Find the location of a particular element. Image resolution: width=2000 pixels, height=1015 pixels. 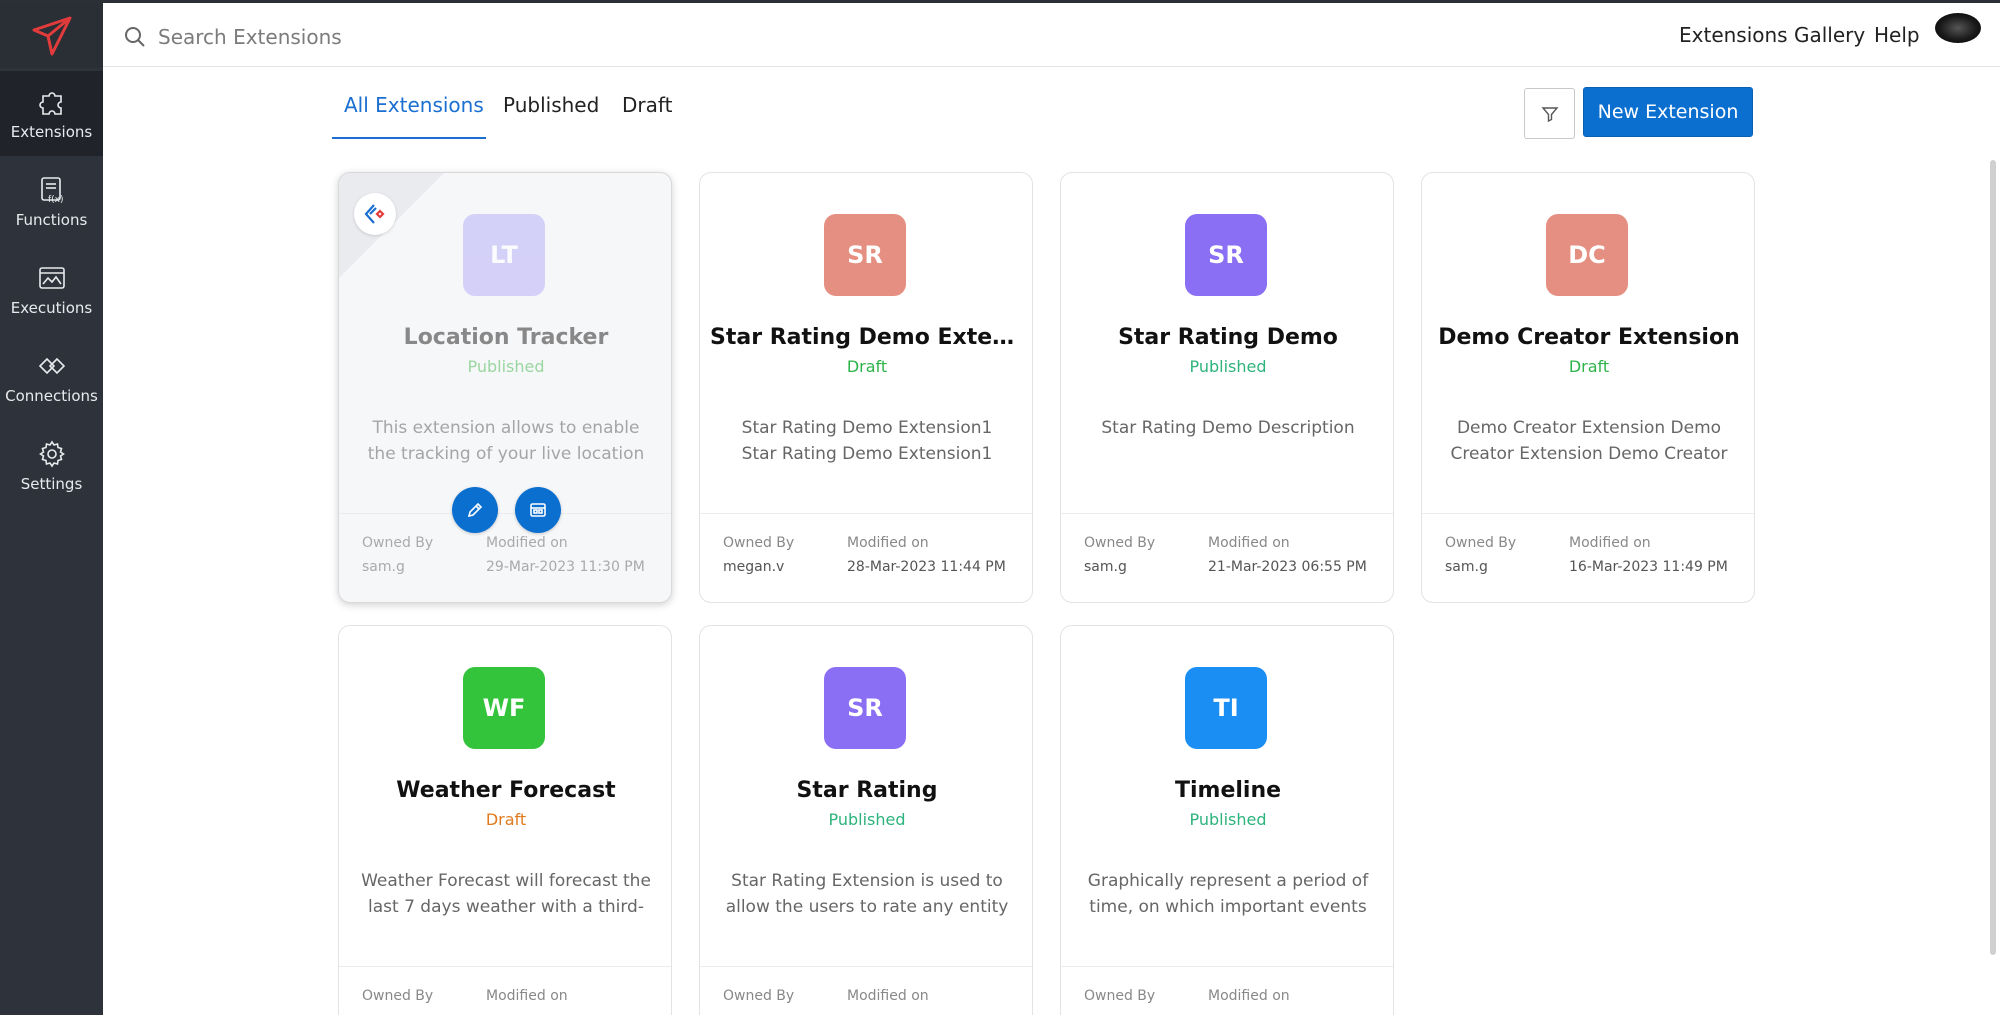

sidebar-item-connections: Connections is located at coordinates (51, 377).